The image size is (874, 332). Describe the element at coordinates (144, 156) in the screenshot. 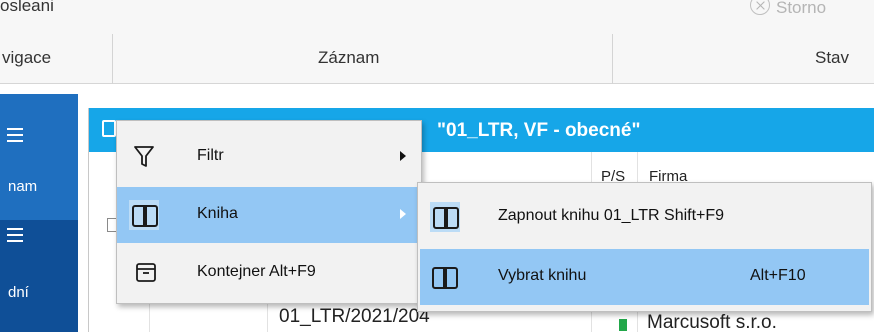

I see `filter-icon` at that location.